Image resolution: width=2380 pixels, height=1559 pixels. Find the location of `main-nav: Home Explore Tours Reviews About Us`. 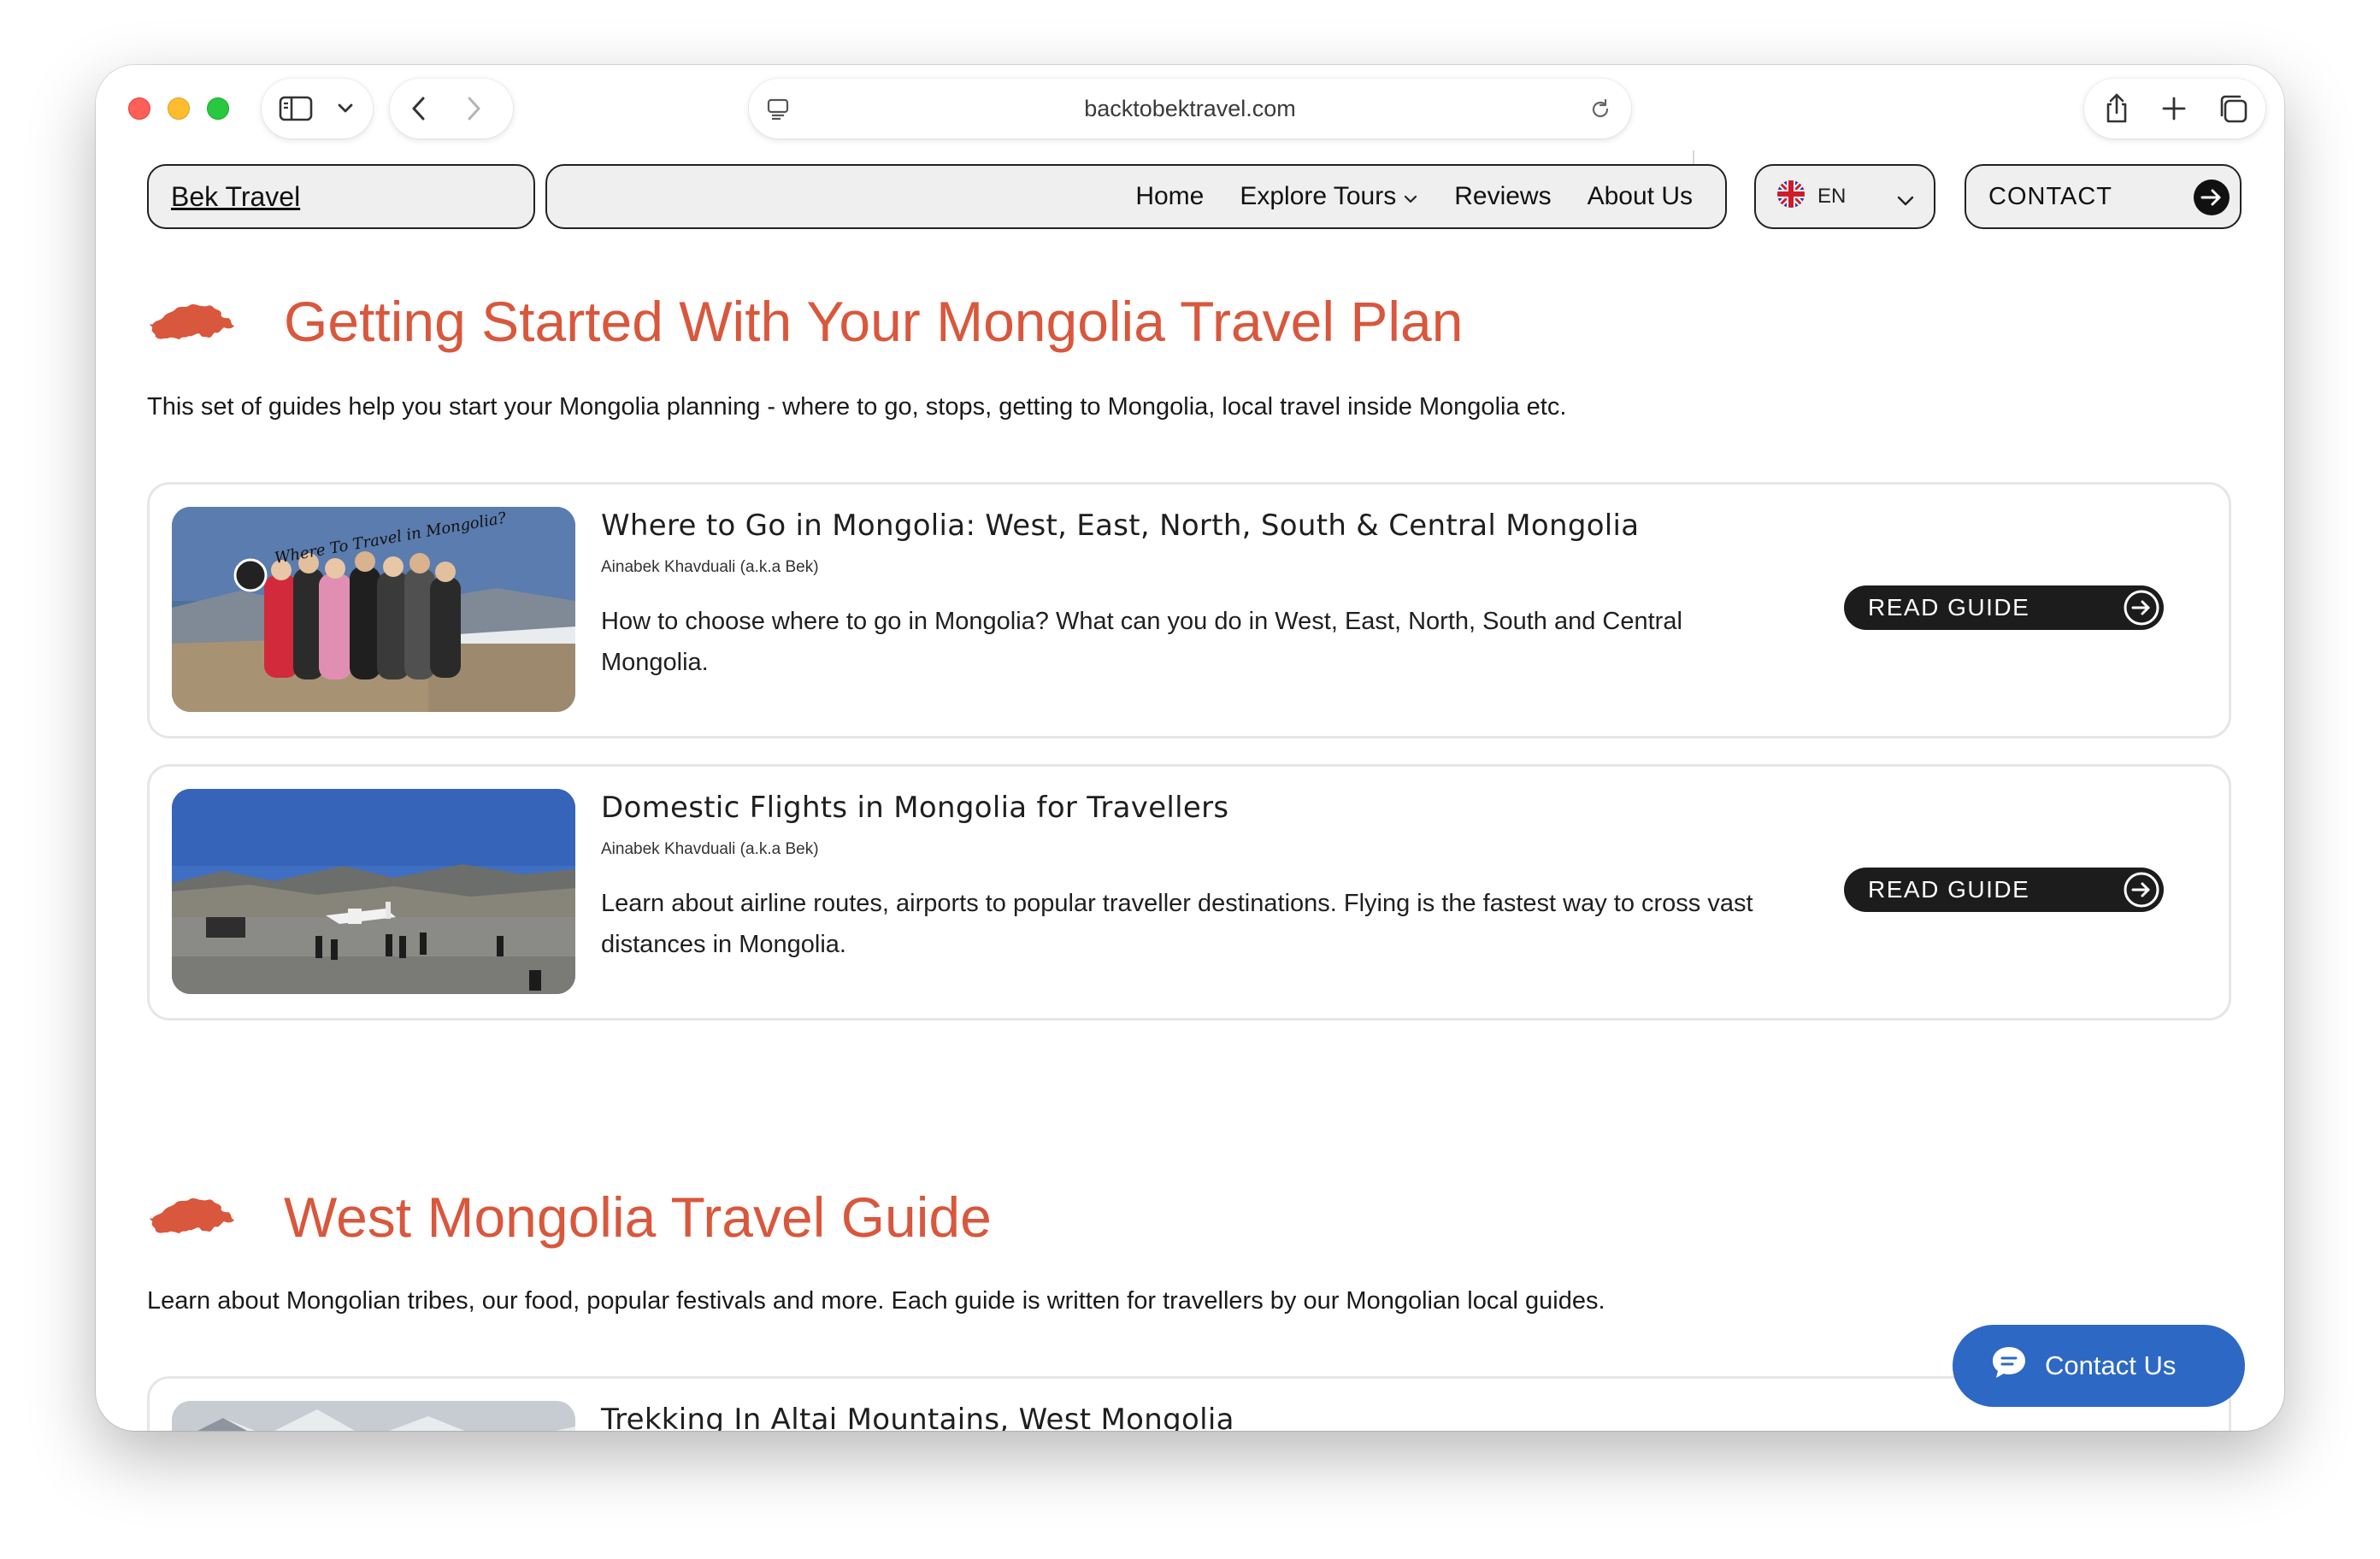

main-nav: Home Explore Tours Reviews About Us is located at coordinates (1136, 196).